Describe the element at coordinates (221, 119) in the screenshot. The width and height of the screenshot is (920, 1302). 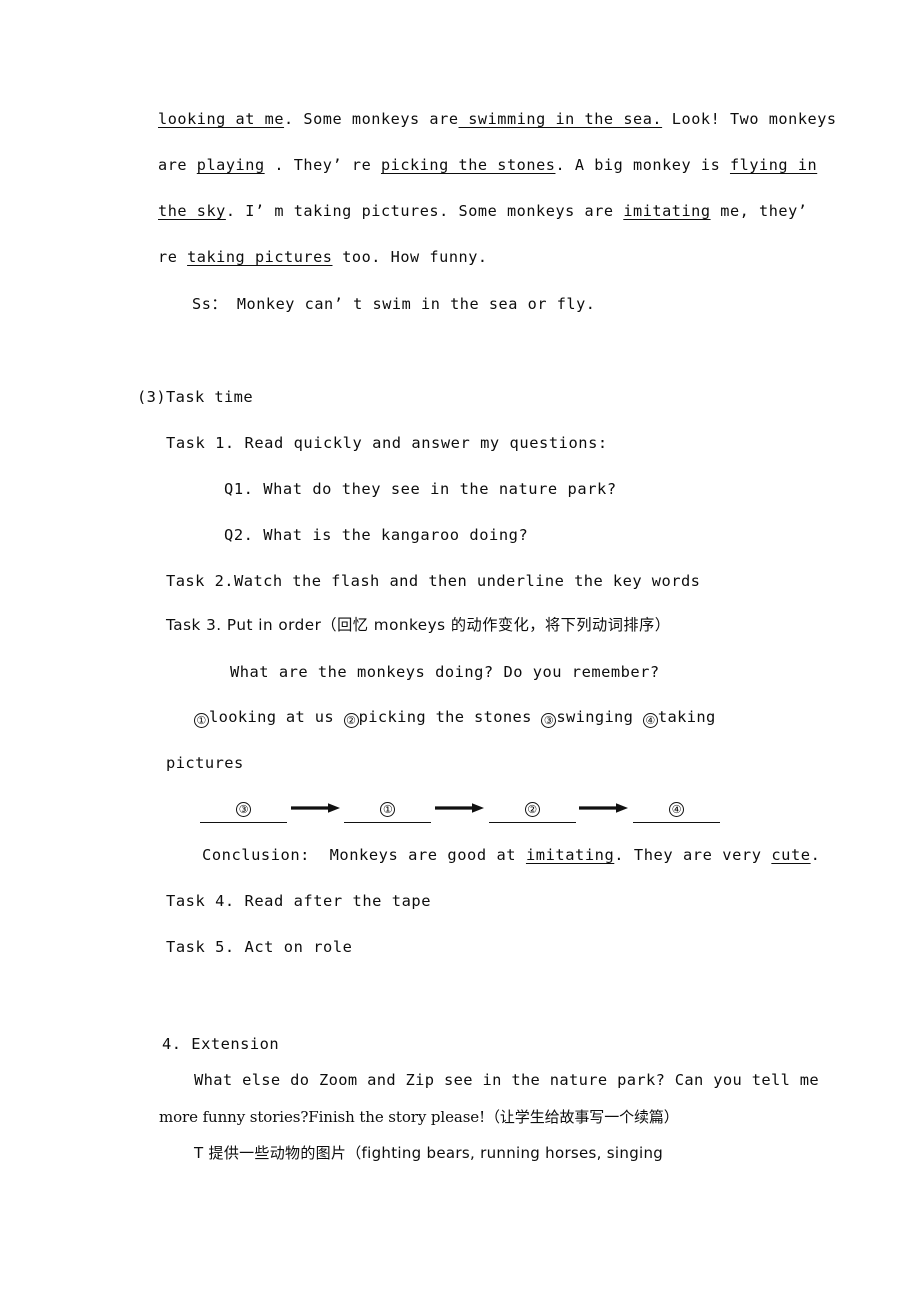
I see `underlined-phrase-looking-at-me: looking at me` at that location.